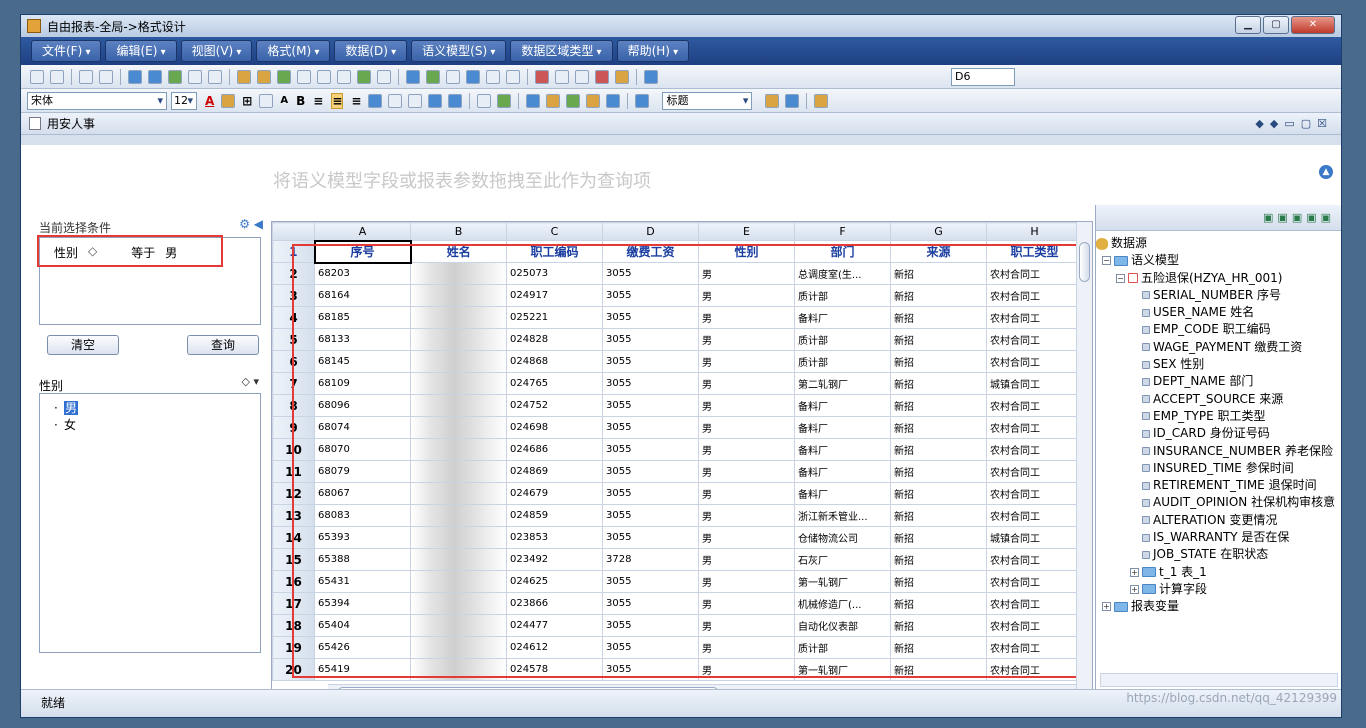  I want to click on refresh-icon, so click(433, 76).